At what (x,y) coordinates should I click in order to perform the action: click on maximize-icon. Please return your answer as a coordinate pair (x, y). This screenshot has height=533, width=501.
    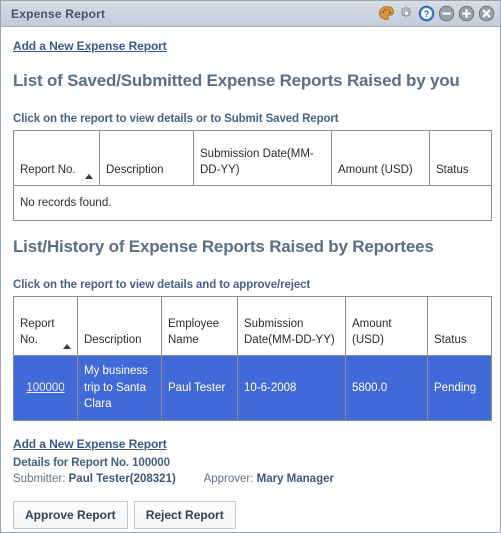
    Looking at the image, I should click on (466, 13).